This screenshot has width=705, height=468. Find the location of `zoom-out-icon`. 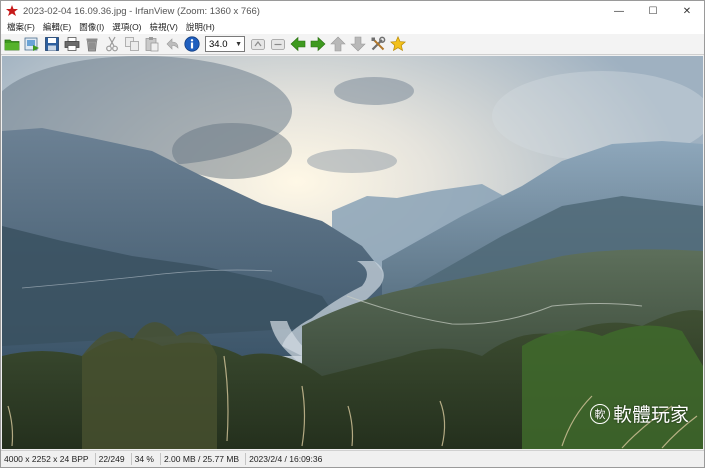

zoom-out-icon is located at coordinates (278, 44).